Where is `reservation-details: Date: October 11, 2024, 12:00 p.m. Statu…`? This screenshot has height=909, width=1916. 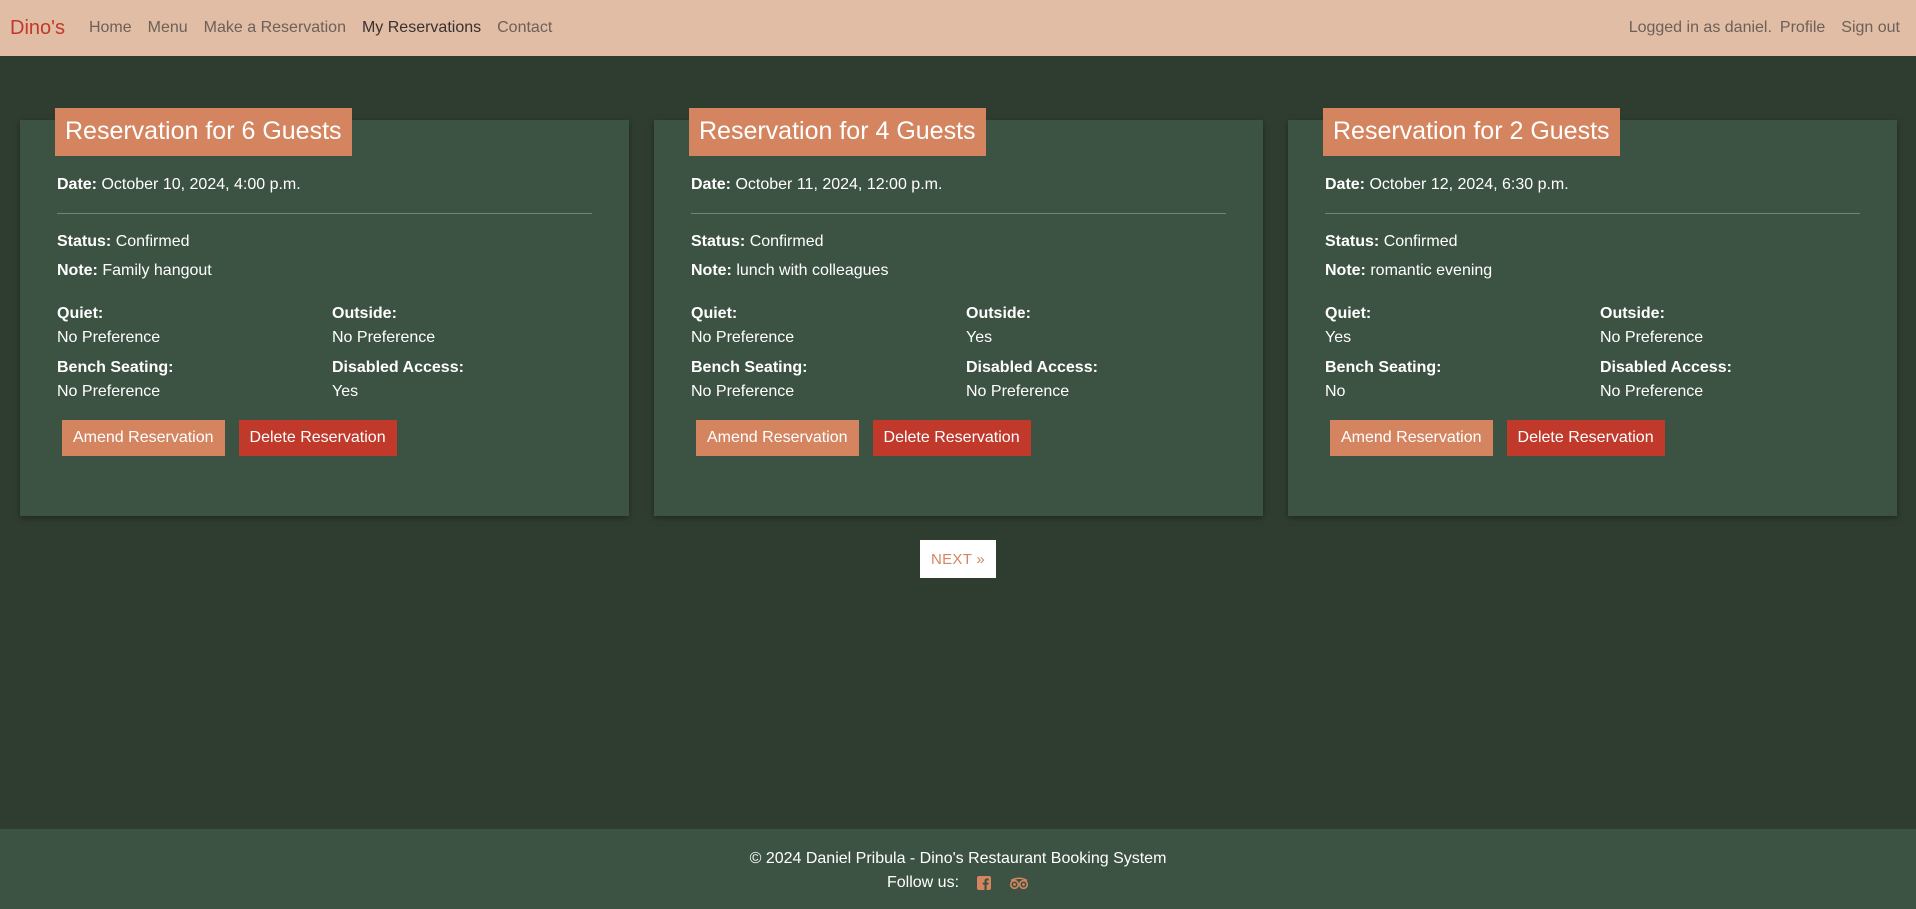 reservation-details: Date: October 11, 2024, 12:00 p.m. Statu… is located at coordinates (958, 315).